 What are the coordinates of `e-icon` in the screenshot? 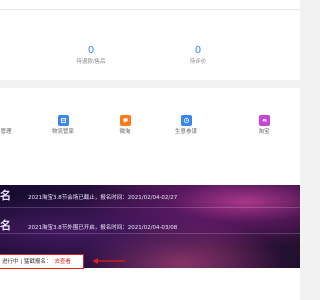 It's located at (264, 120).